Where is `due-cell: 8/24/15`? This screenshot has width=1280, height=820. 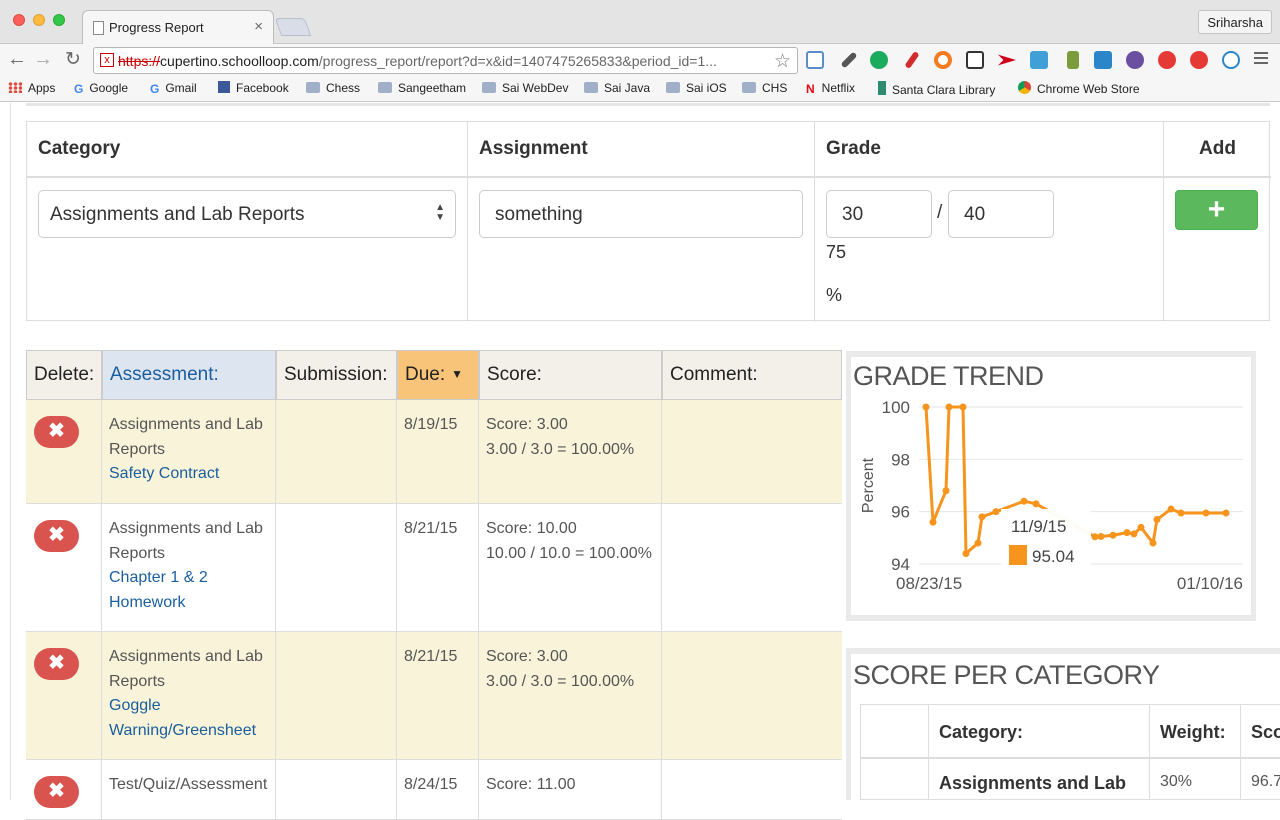 due-cell: 8/24/15 is located at coordinates (438, 789).